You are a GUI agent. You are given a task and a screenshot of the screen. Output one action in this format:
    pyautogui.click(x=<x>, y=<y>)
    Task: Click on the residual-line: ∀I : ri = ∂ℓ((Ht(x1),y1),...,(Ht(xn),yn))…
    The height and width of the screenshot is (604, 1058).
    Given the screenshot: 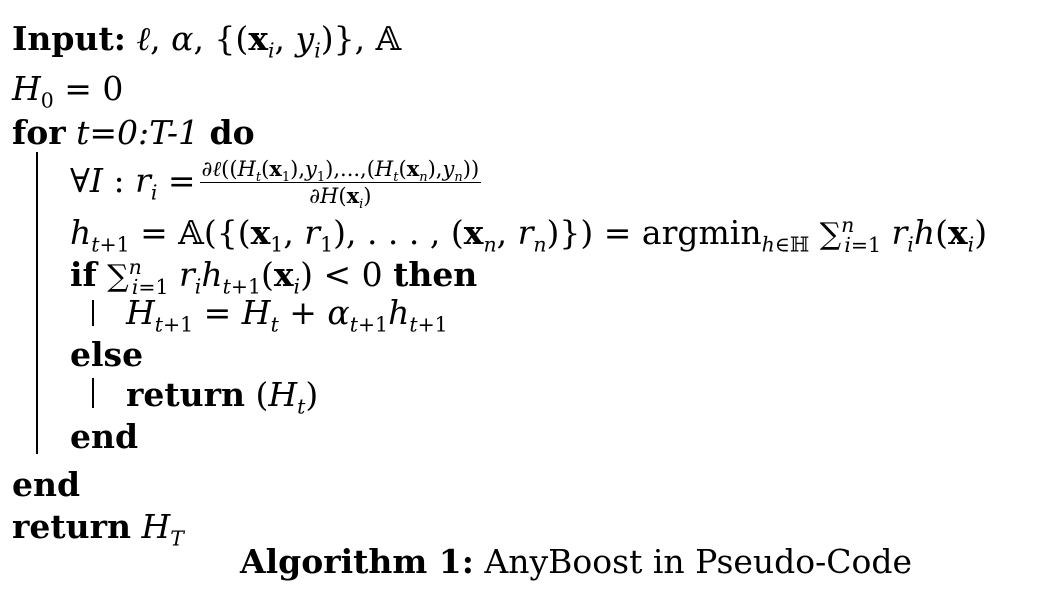 What is the action you would take?
    pyautogui.click(x=277, y=184)
    